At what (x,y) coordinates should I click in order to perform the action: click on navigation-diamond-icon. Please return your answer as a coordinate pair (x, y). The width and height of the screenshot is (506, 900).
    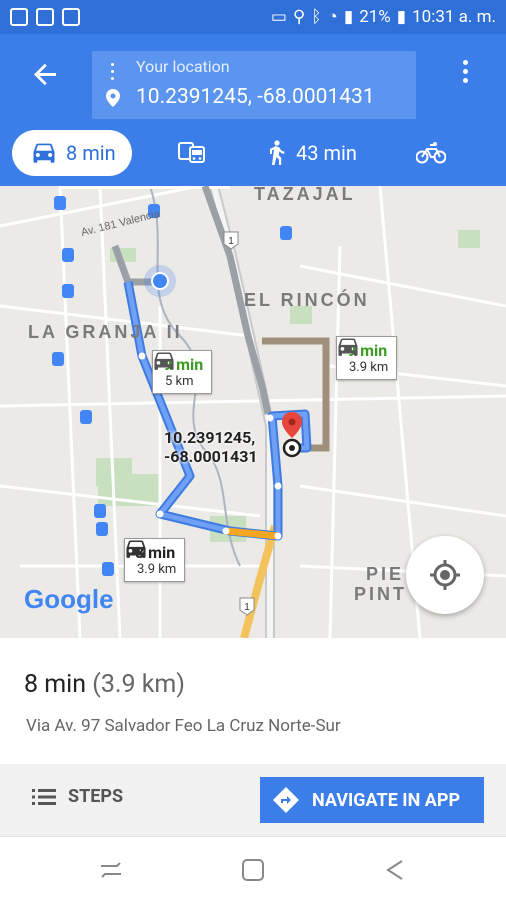
    Looking at the image, I should click on (286, 800).